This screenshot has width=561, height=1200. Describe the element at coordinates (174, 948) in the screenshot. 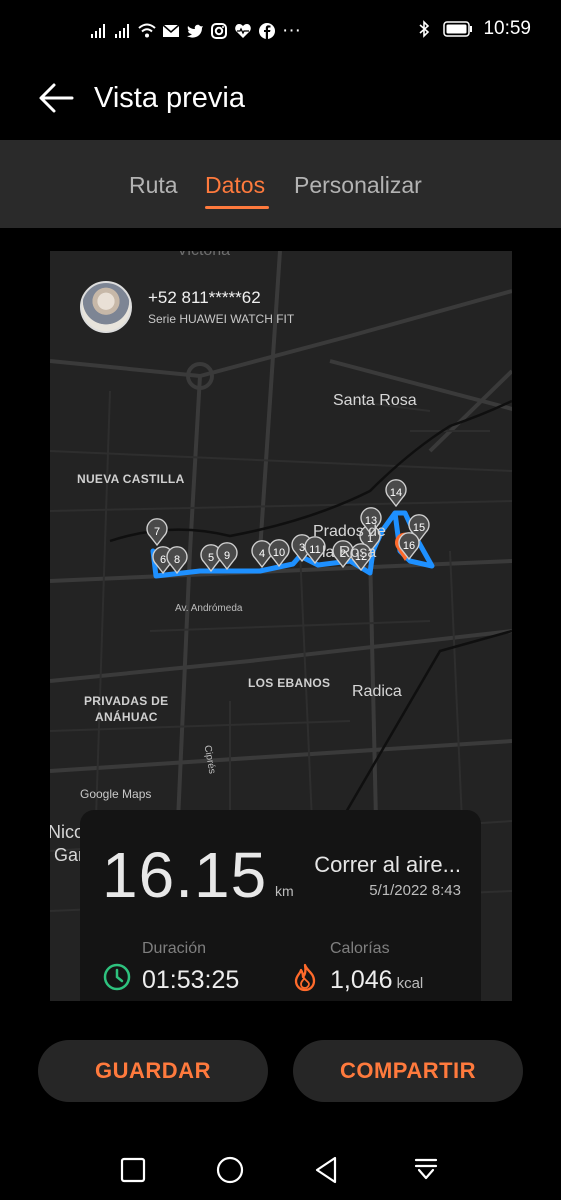

I see `duration-label: Duración` at that location.